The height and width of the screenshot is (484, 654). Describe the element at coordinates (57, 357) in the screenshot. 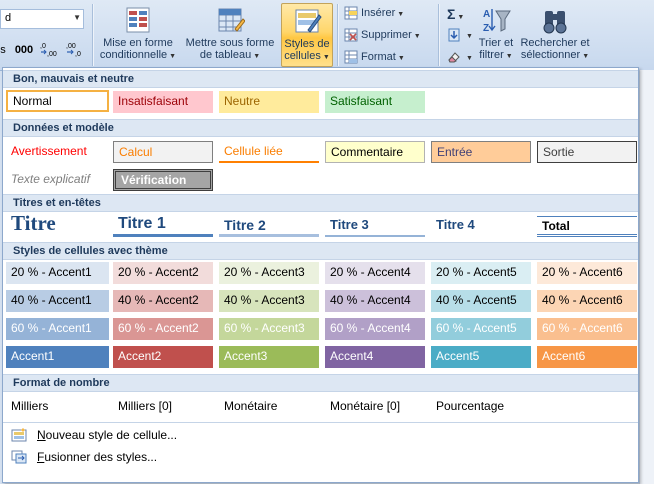

I see `style-accent1-row-4: Accent1` at that location.